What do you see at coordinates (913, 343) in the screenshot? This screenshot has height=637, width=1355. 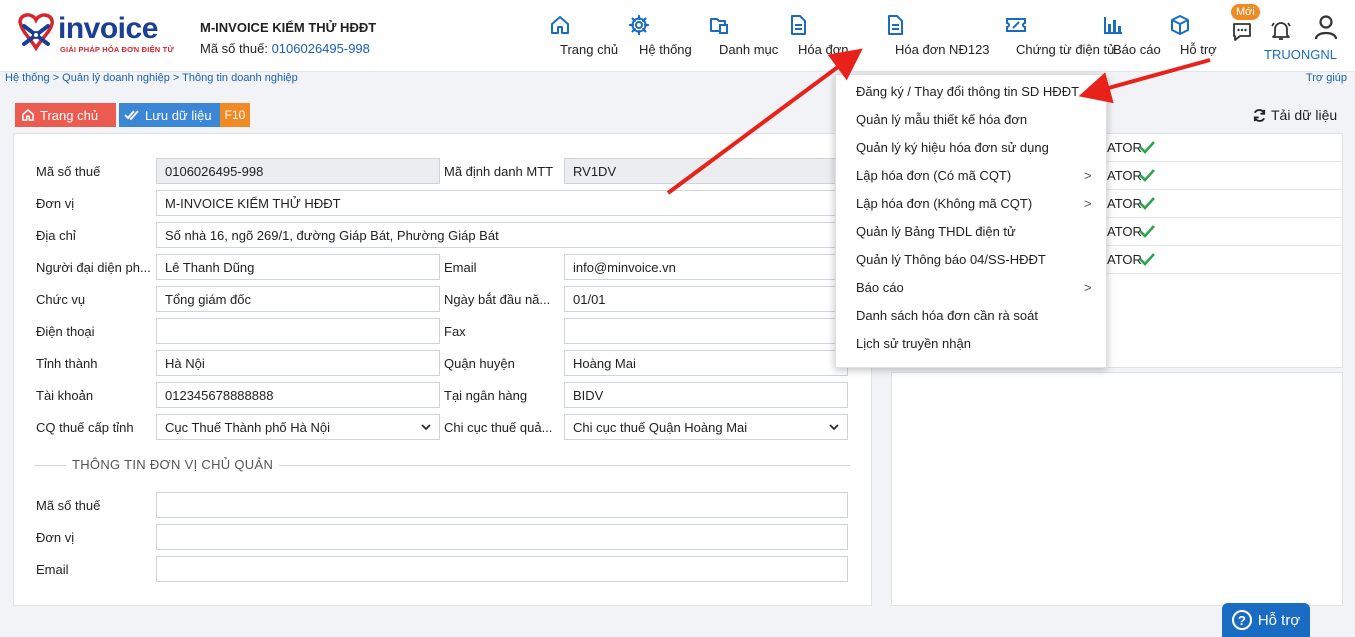 I see `menu-item-transmission-history: Lịch sử truyền nhận` at bounding box center [913, 343].